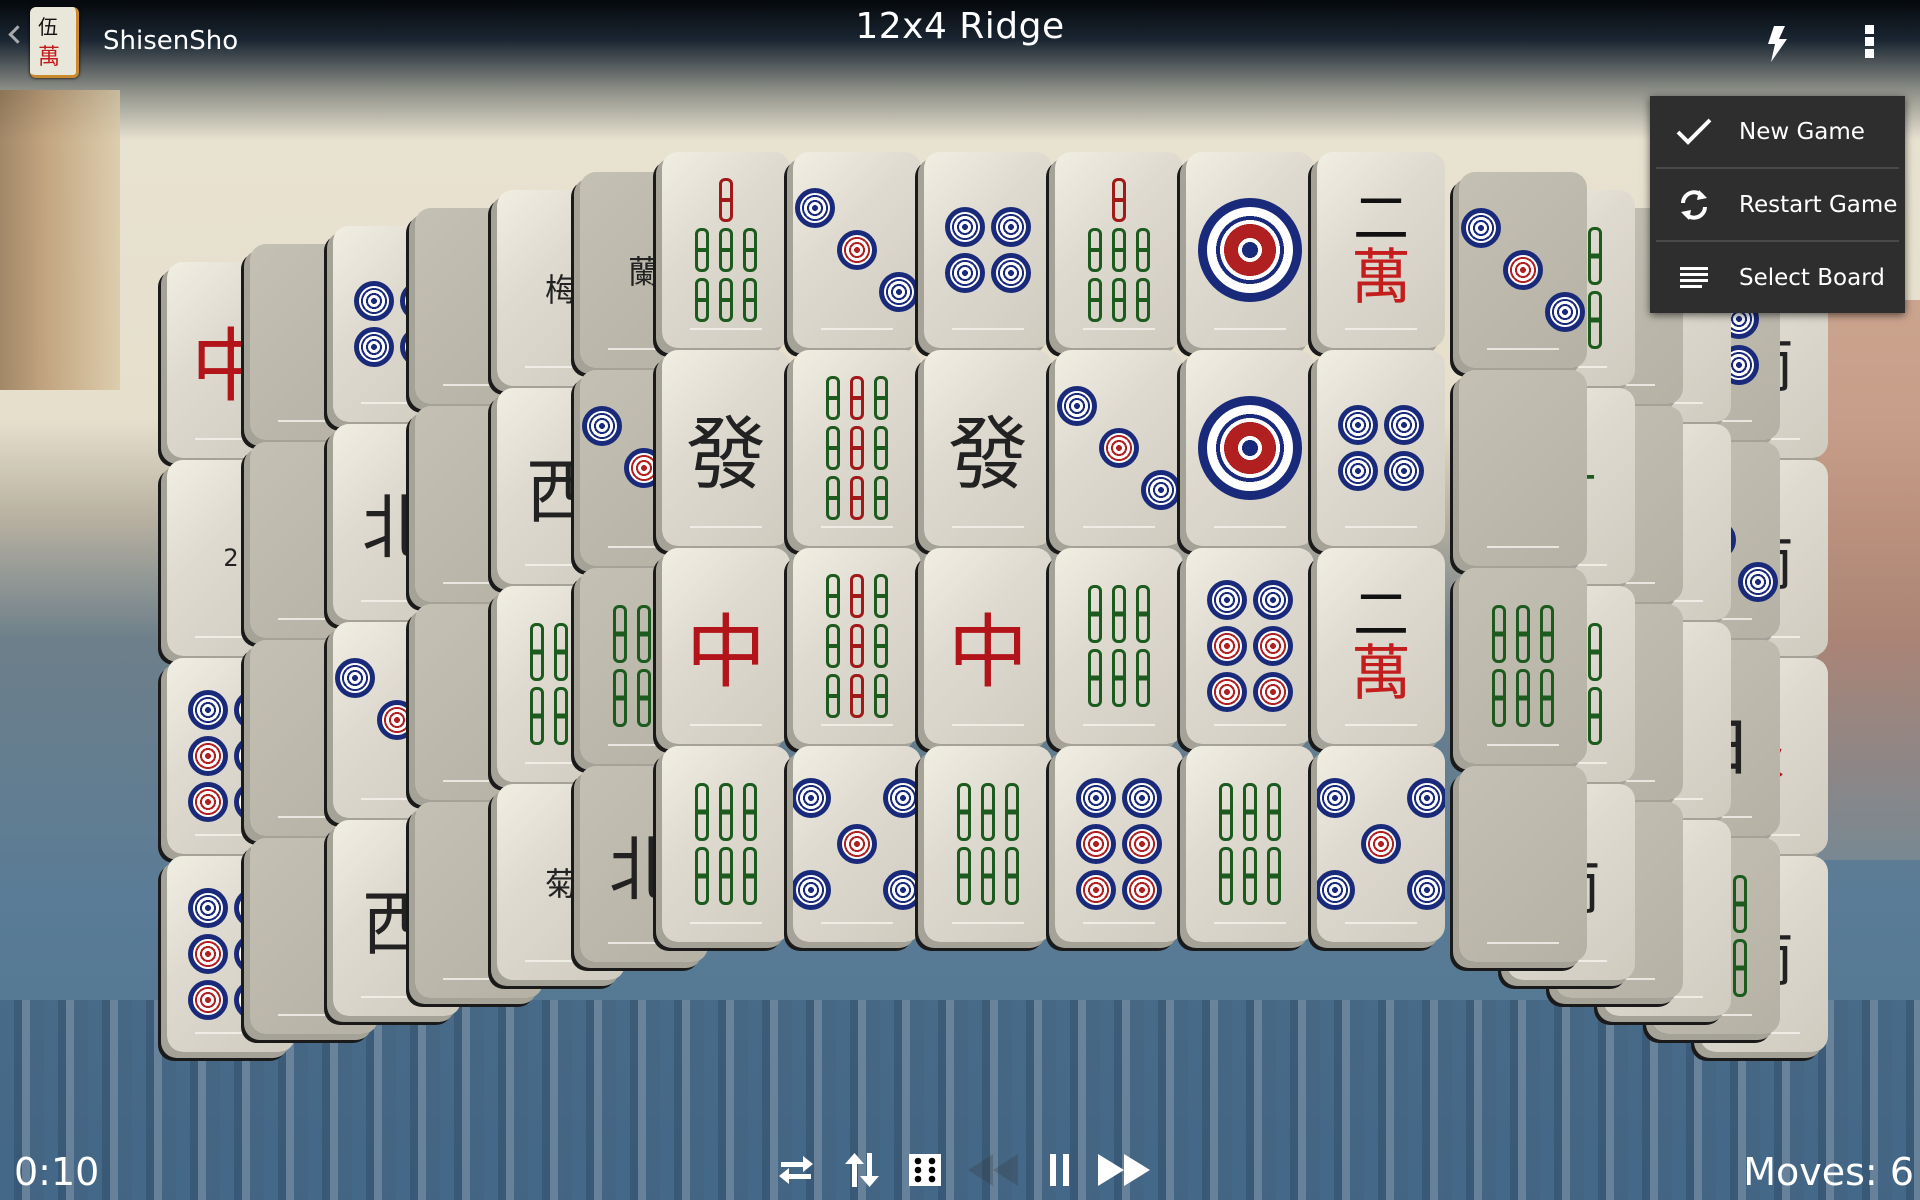  I want to click on pause-button, so click(1060, 1170).